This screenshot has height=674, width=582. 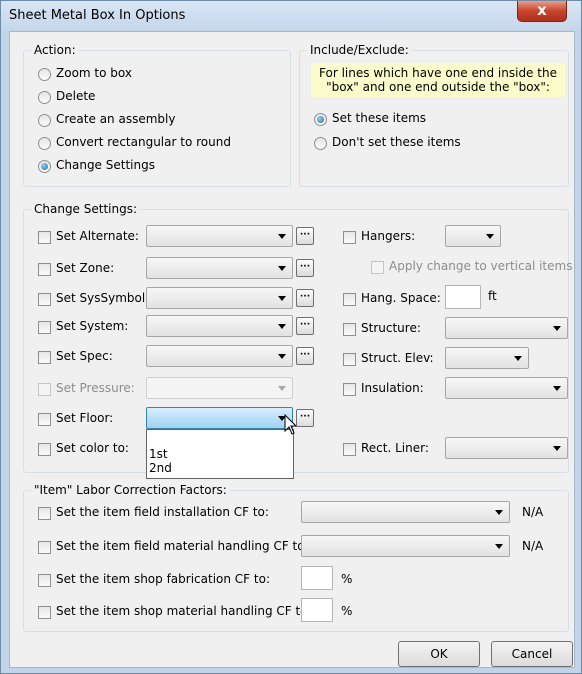 I want to click on set-color-checkbox, so click(x=44, y=449).